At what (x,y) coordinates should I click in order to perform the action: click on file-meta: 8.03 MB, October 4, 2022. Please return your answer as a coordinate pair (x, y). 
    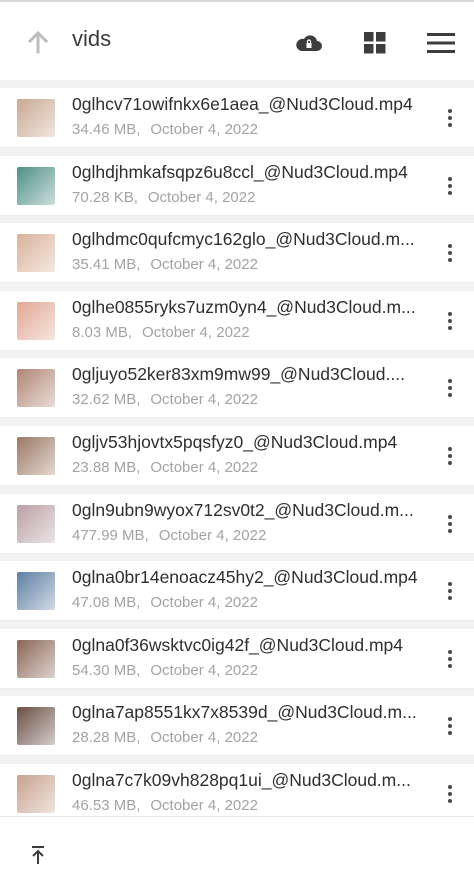
    Looking at the image, I should click on (161, 332).